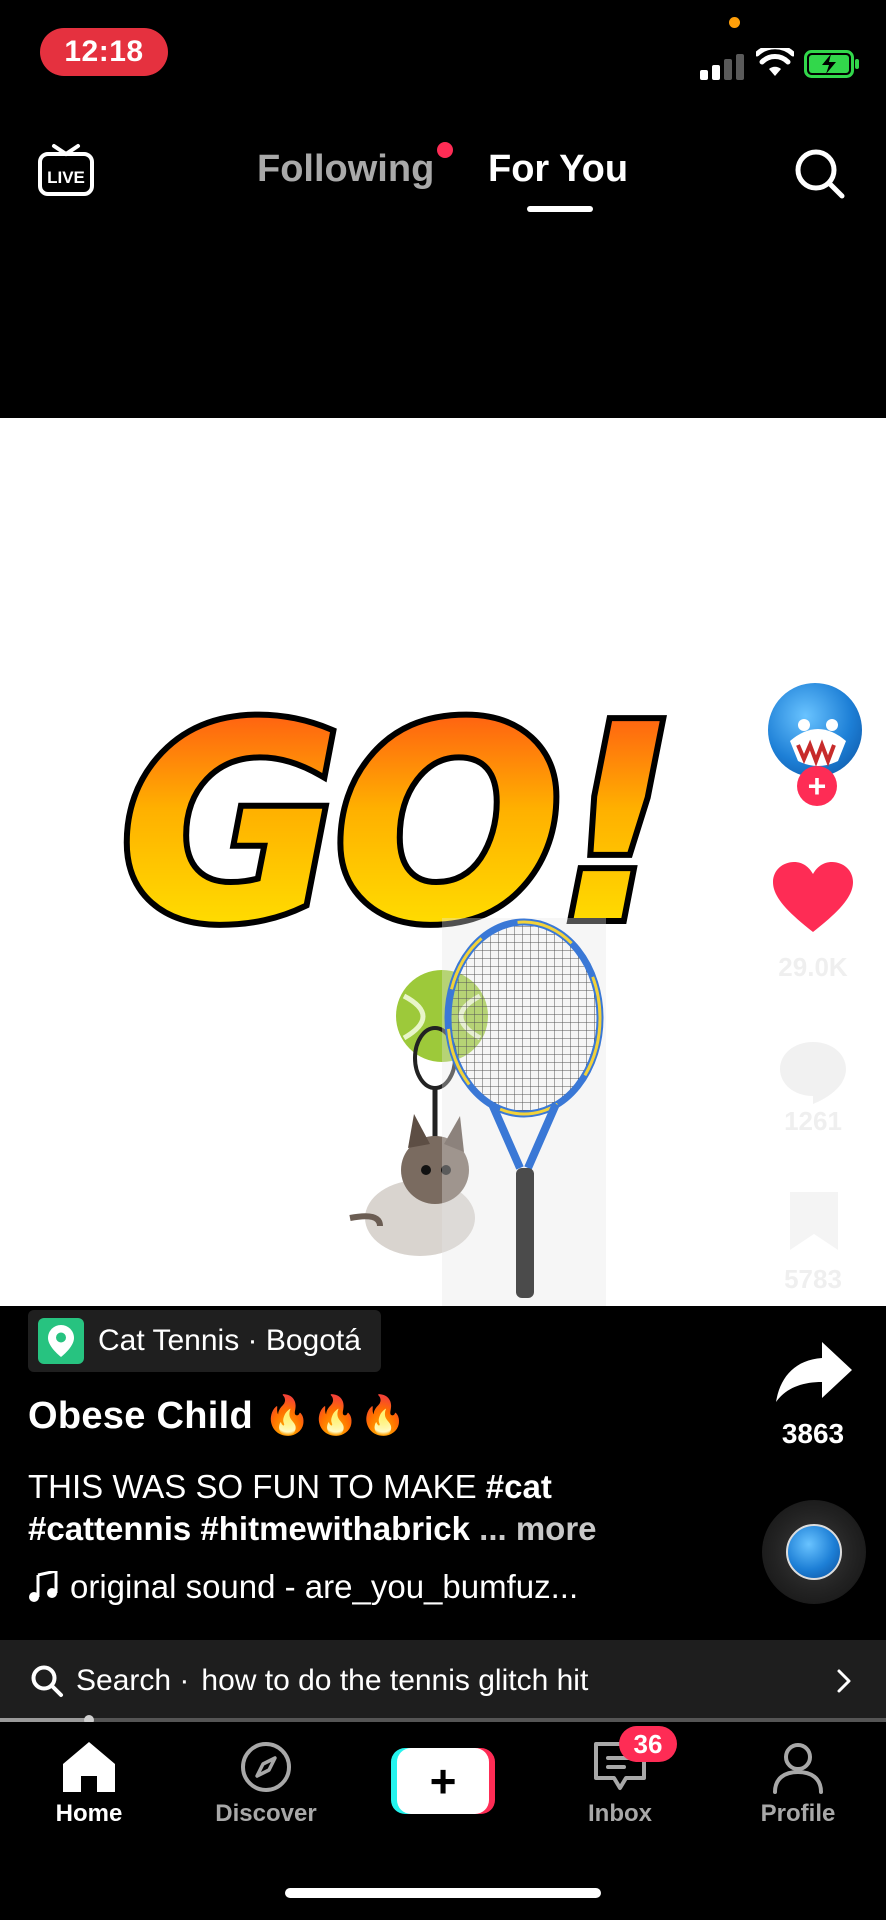  What do you see at coordinates (104, 52) in the screenshot?
I see `status-time: 12:18` at bounding box center [104, 52].